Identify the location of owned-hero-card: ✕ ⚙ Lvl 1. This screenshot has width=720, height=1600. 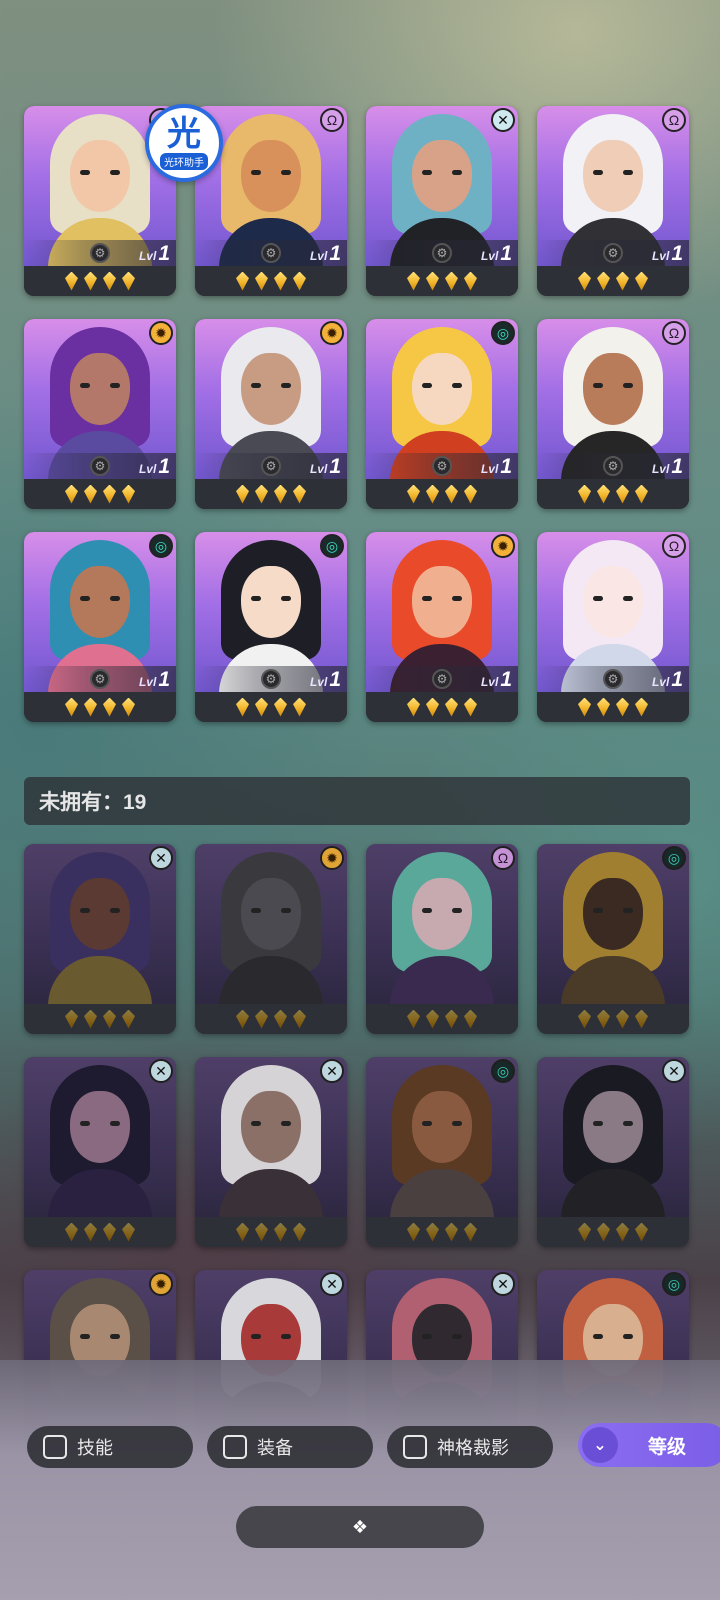
(442, 201).